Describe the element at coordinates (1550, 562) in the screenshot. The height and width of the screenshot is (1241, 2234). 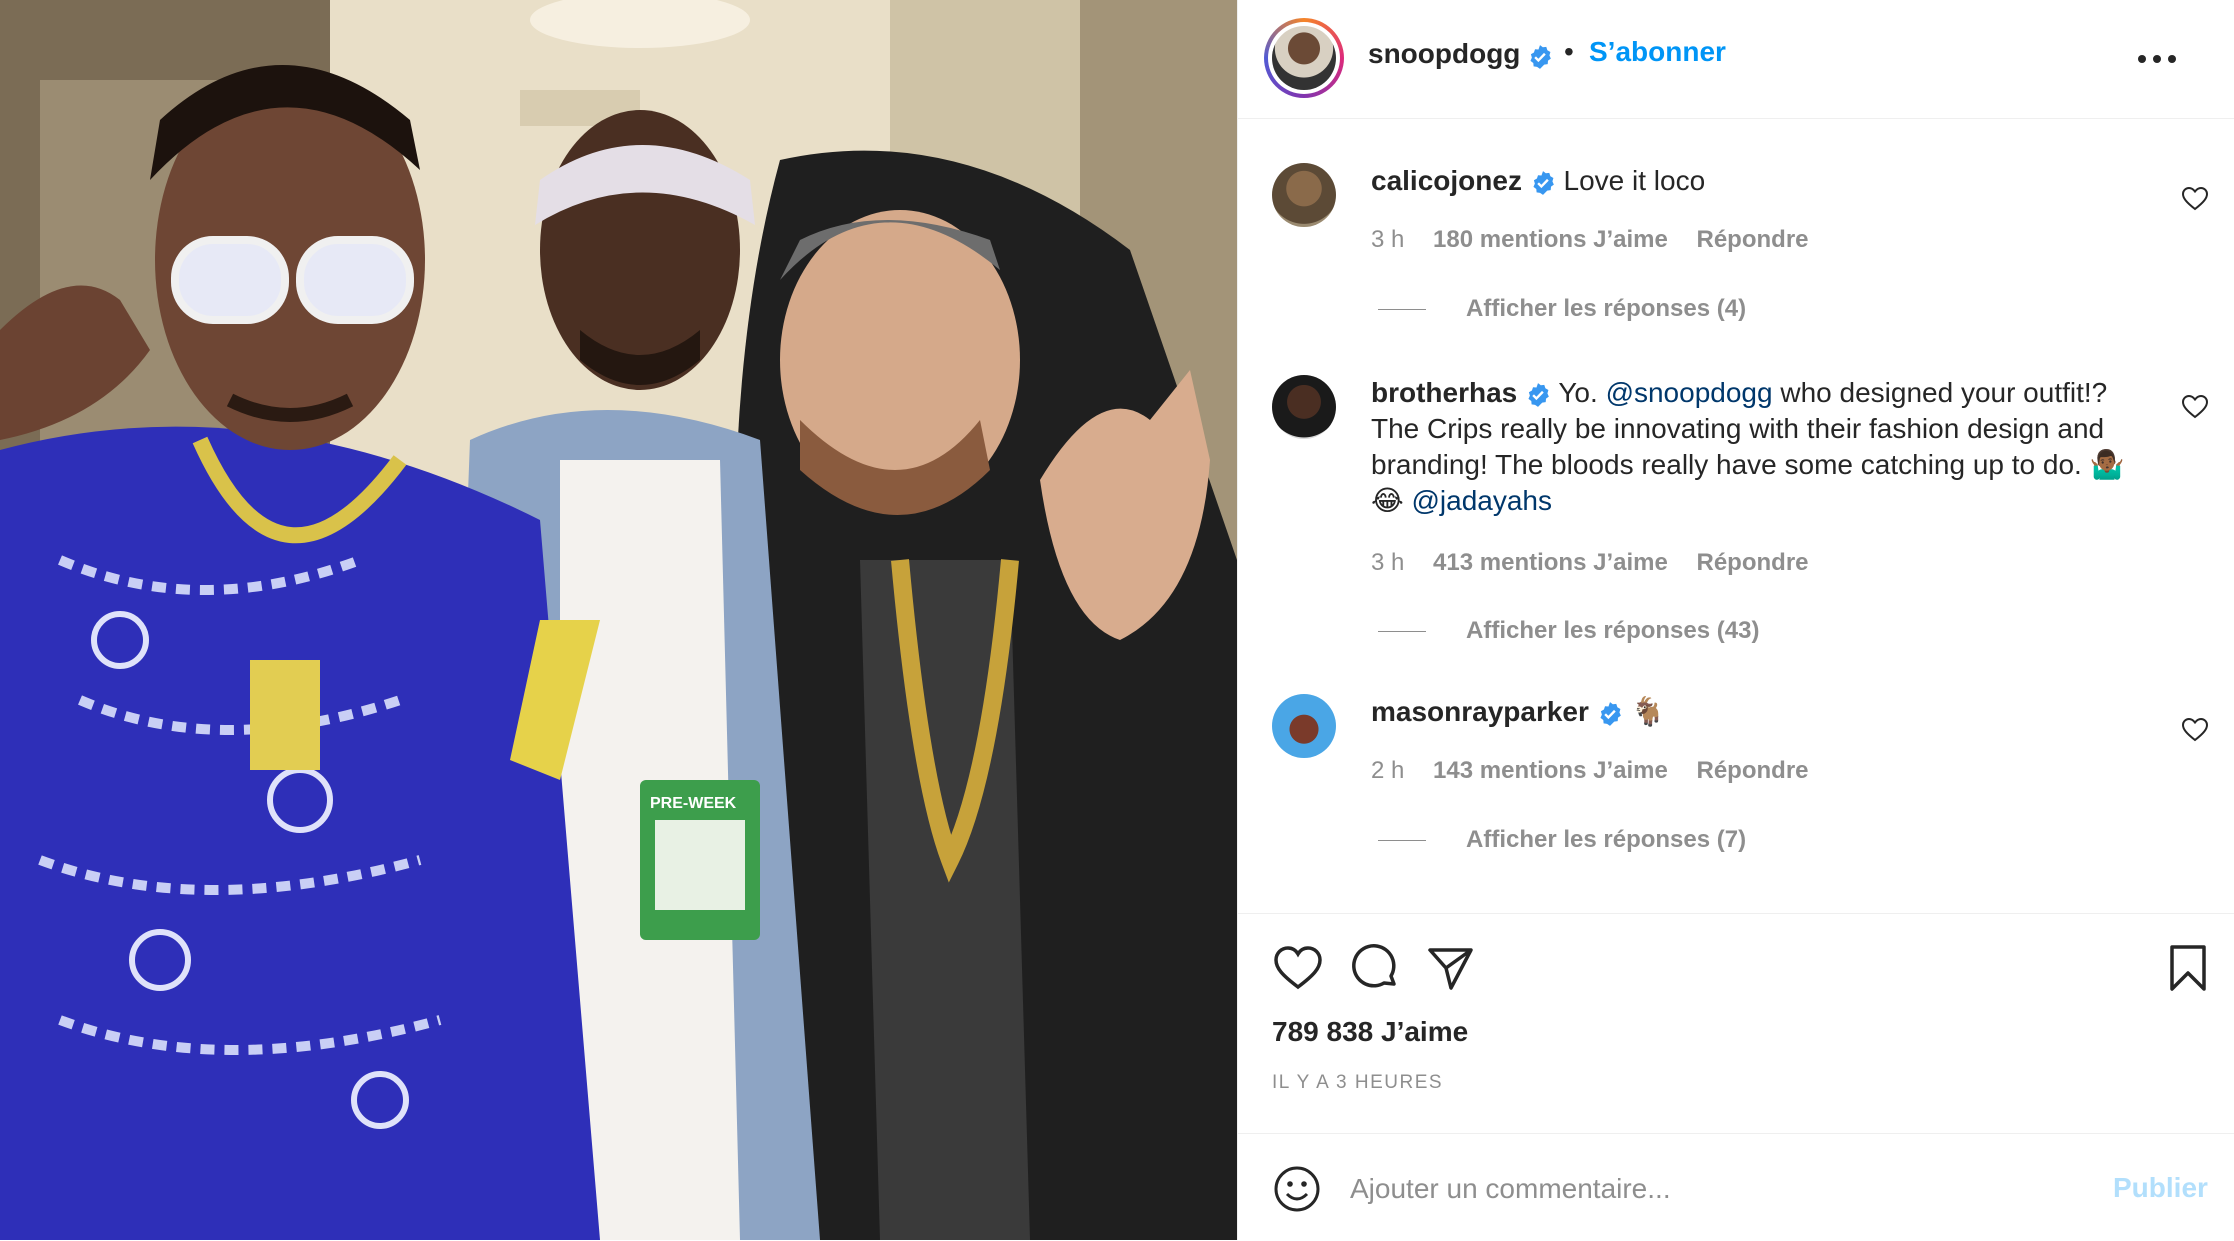
I see `comment-likes: 413 mentions J’aime` at that location.